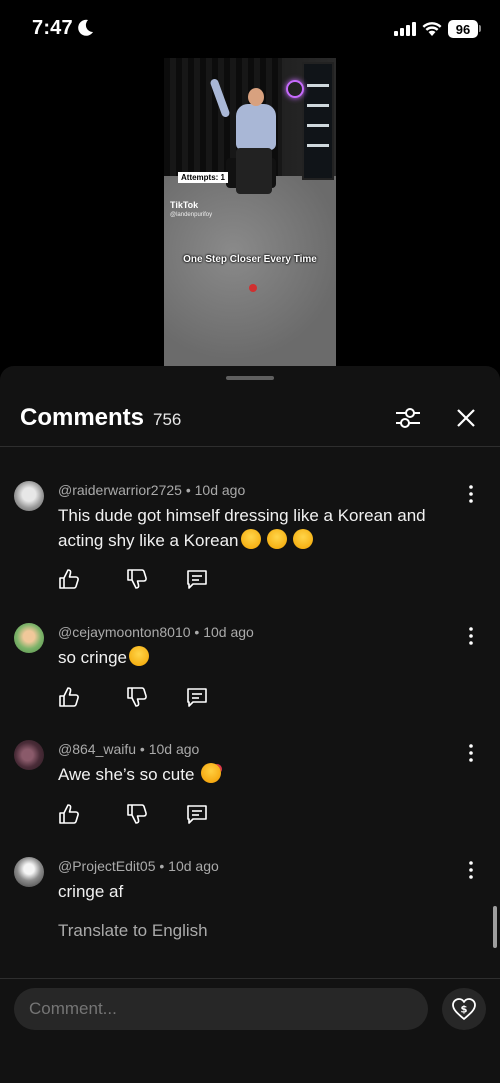 The height and width of the screenshot is (1083, 500). I want to click on comment-author: @raiderwarrior2725, so click(120, 490).